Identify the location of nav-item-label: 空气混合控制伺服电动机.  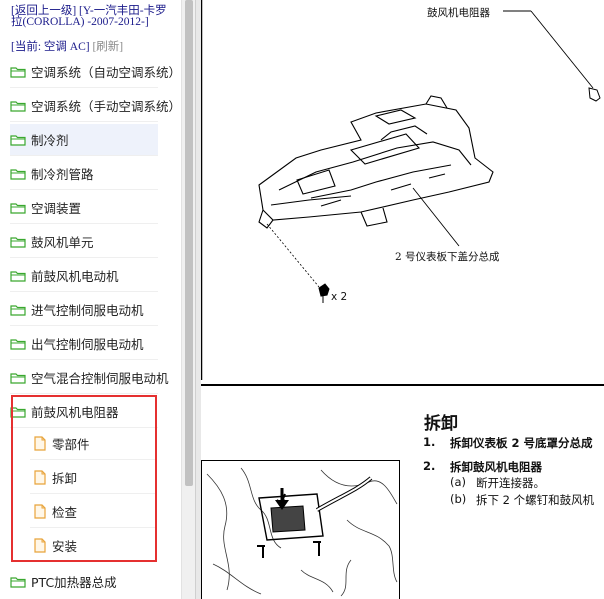
(100, 378).